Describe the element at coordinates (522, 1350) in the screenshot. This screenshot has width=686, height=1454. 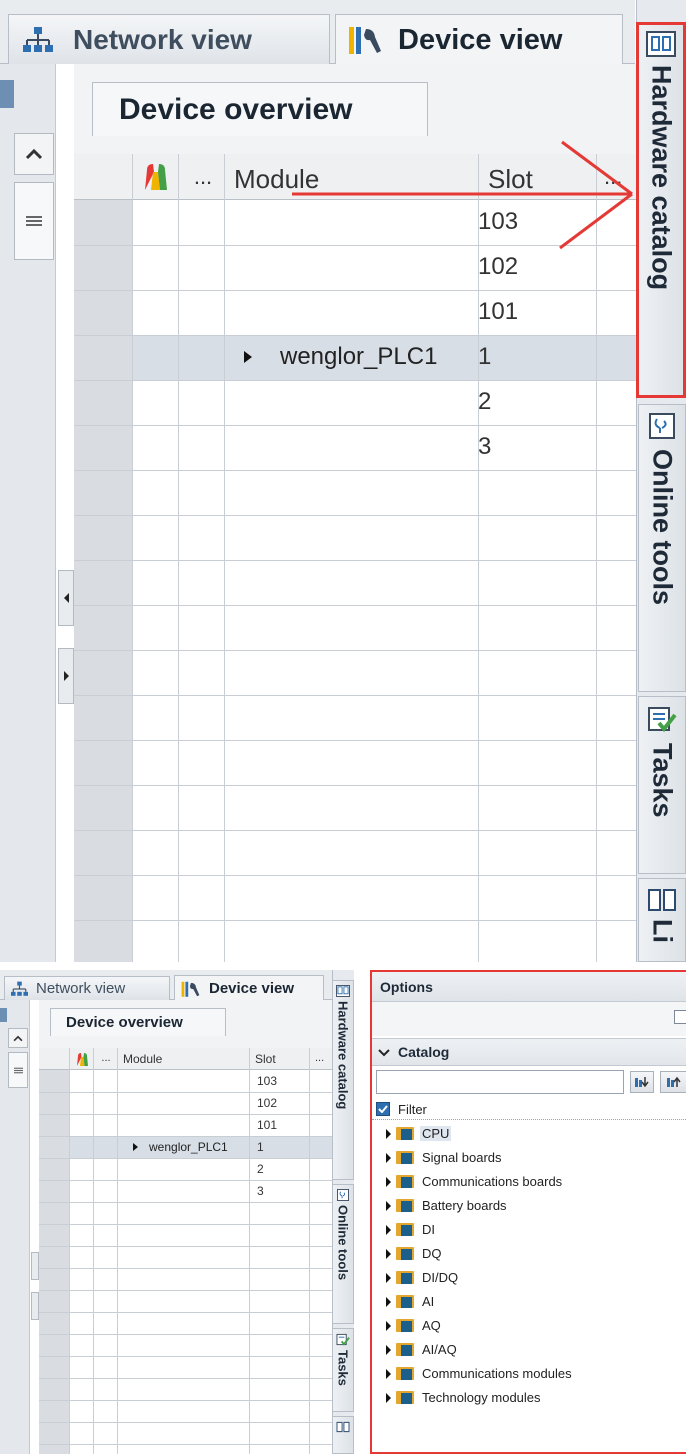
I see `tree-item-ai-aq: AI/AQ` at that location.